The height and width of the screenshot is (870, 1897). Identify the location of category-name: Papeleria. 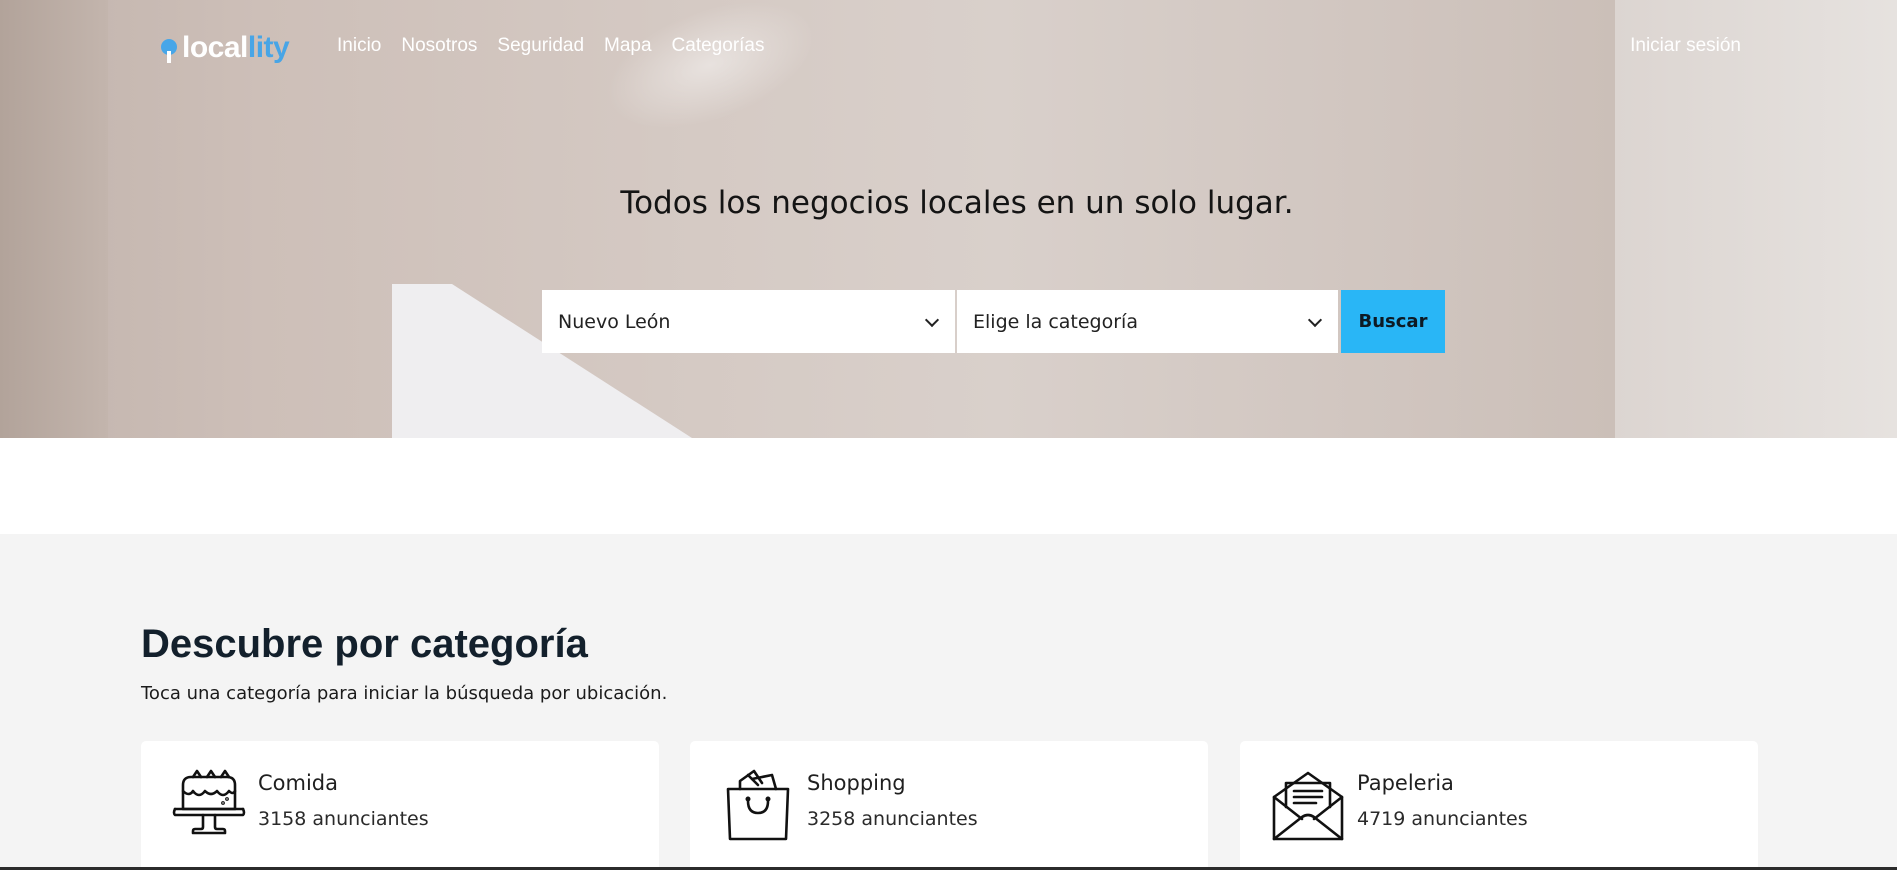
(1405, 783).